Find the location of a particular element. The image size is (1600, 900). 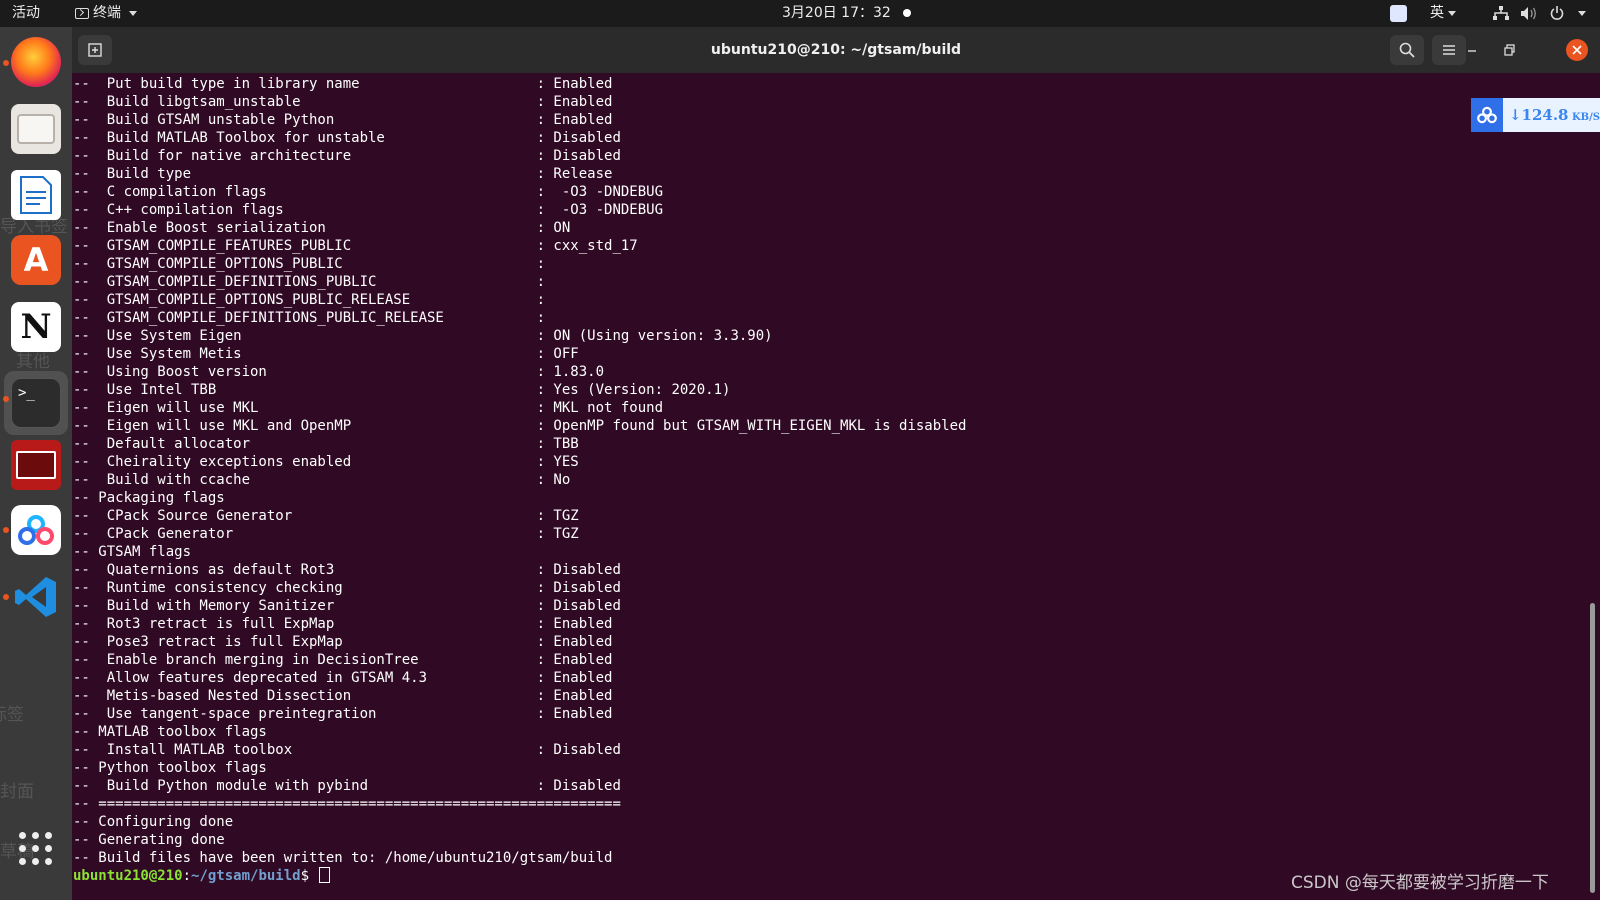

libreoffice-writer-icon is located at coordinates (36, 195).